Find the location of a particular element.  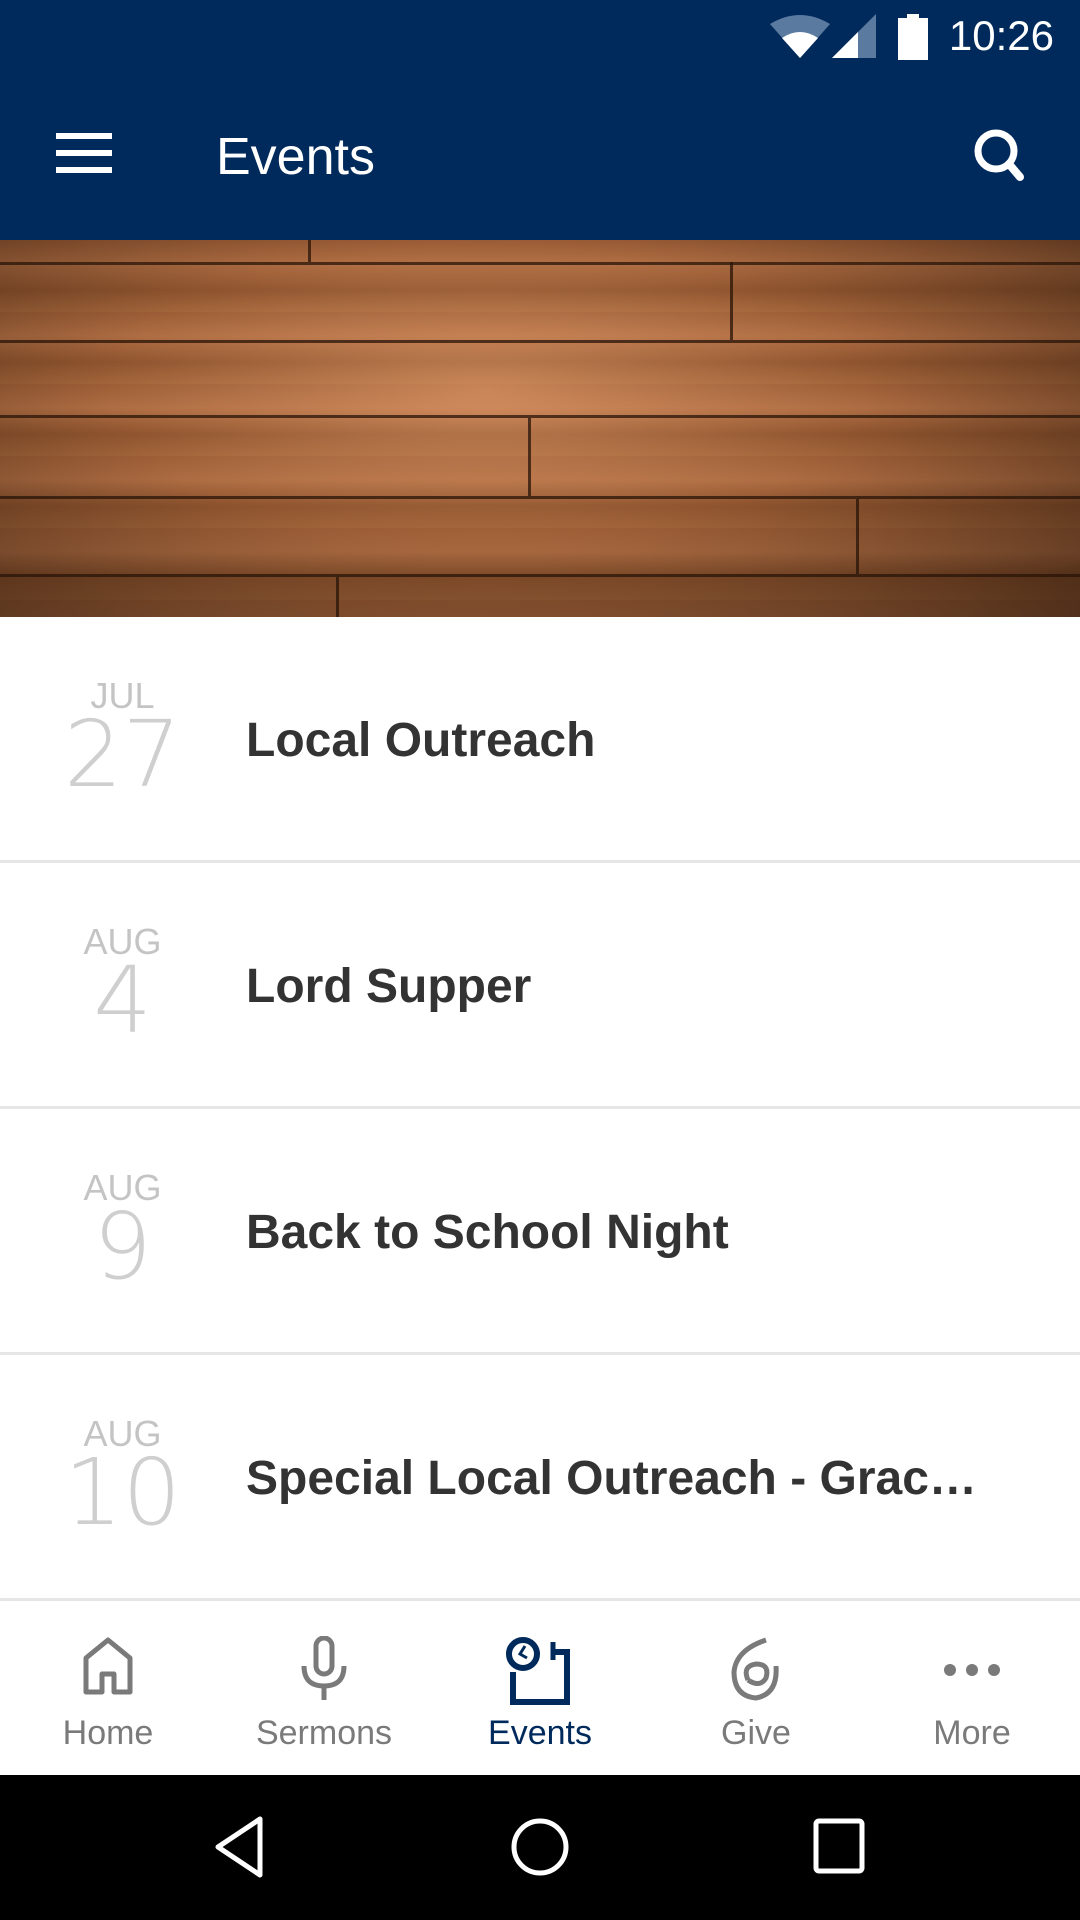

calendar-clock-icon is located at coordinates (538, 1671).